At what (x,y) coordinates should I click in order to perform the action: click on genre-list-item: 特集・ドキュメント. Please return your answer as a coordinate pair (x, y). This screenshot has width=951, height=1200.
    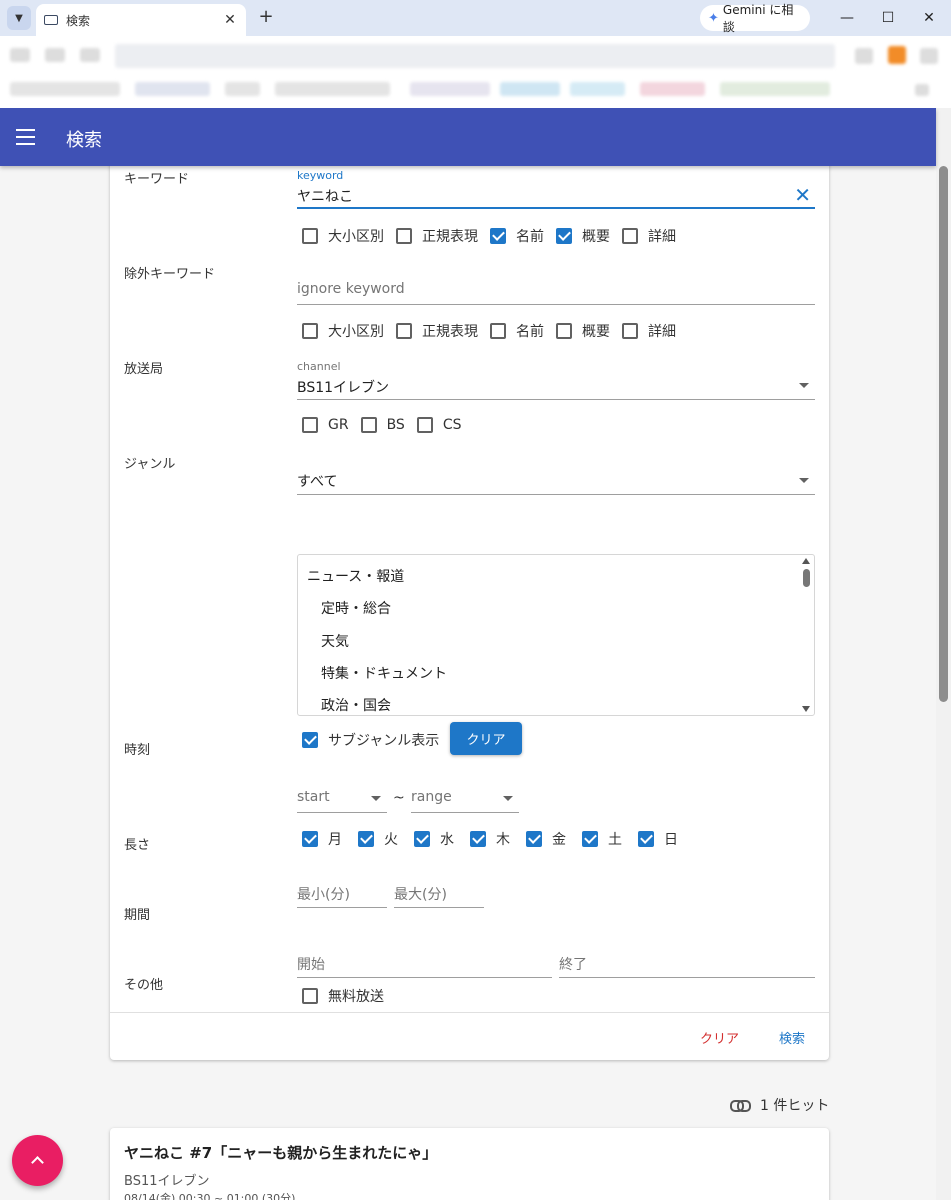
    Looking at the image, I should click on (384, 673).